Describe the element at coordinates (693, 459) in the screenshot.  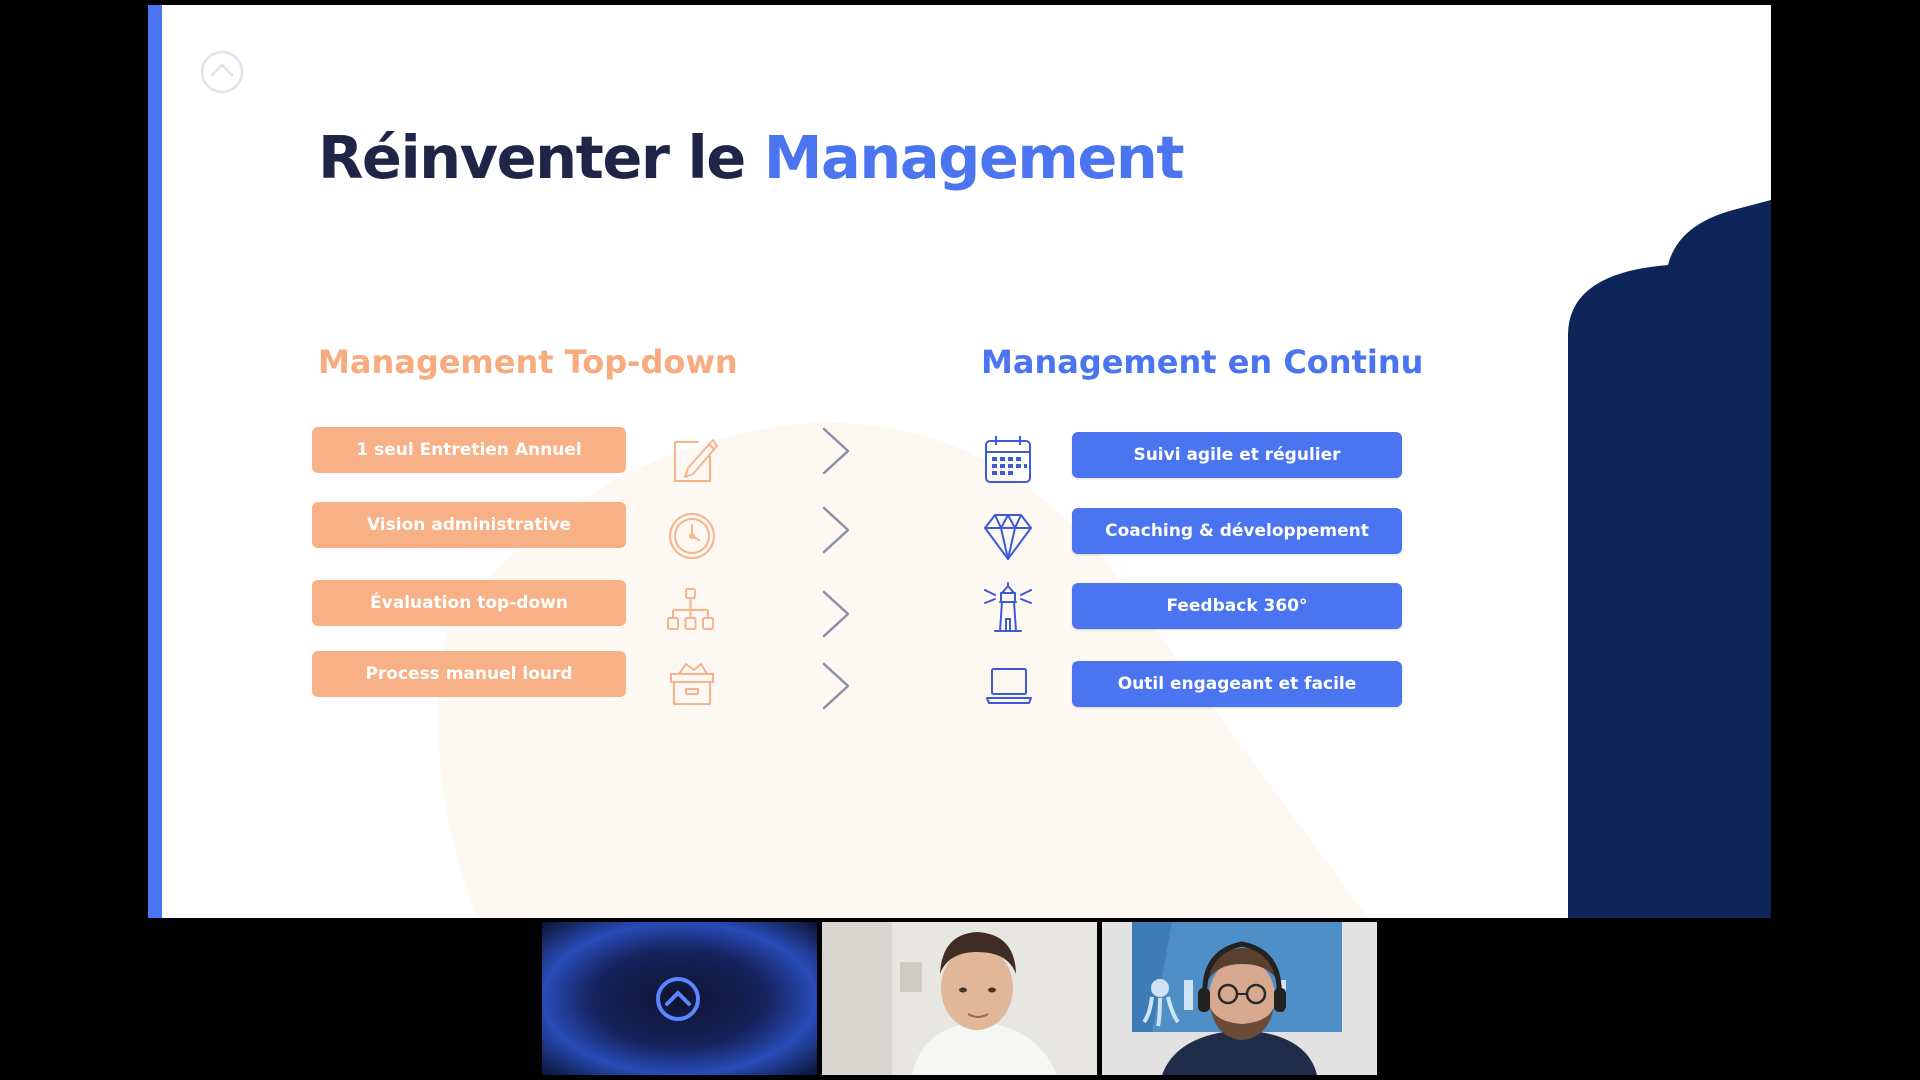
I see `pencil-note-icon` at that location.